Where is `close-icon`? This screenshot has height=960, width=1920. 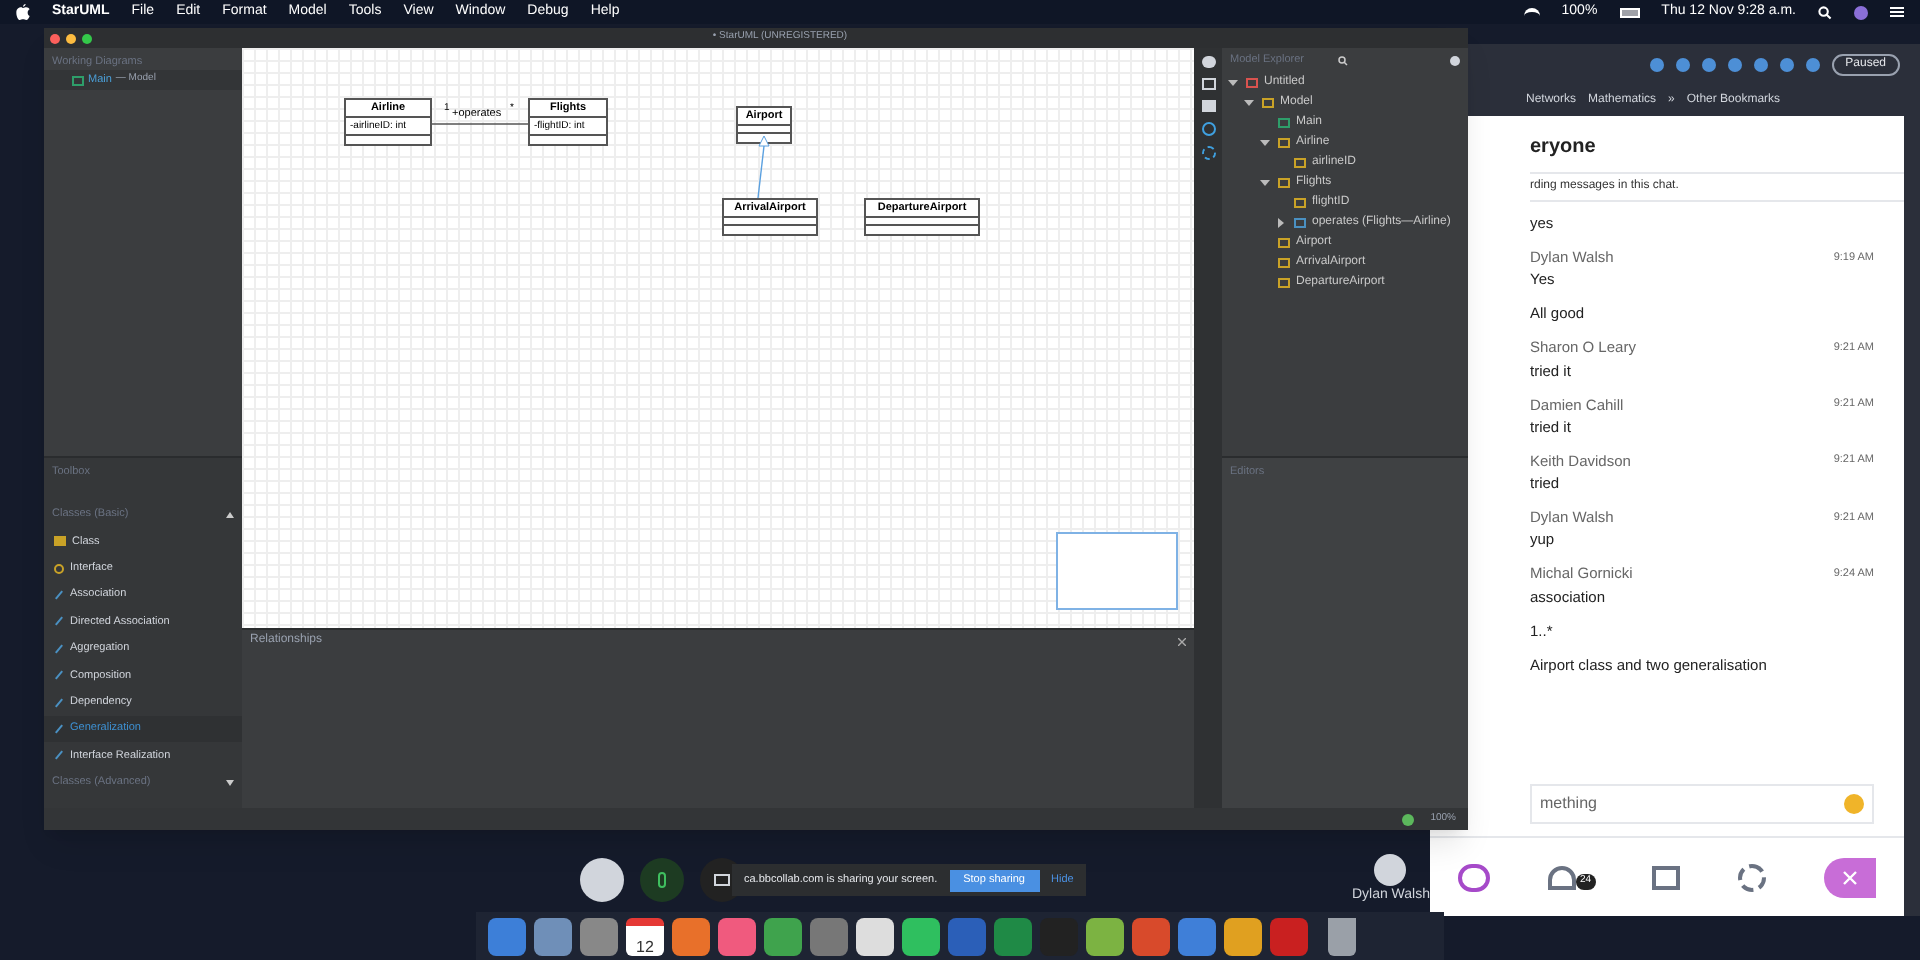 close-icon is located at coordinates (1182, 641).